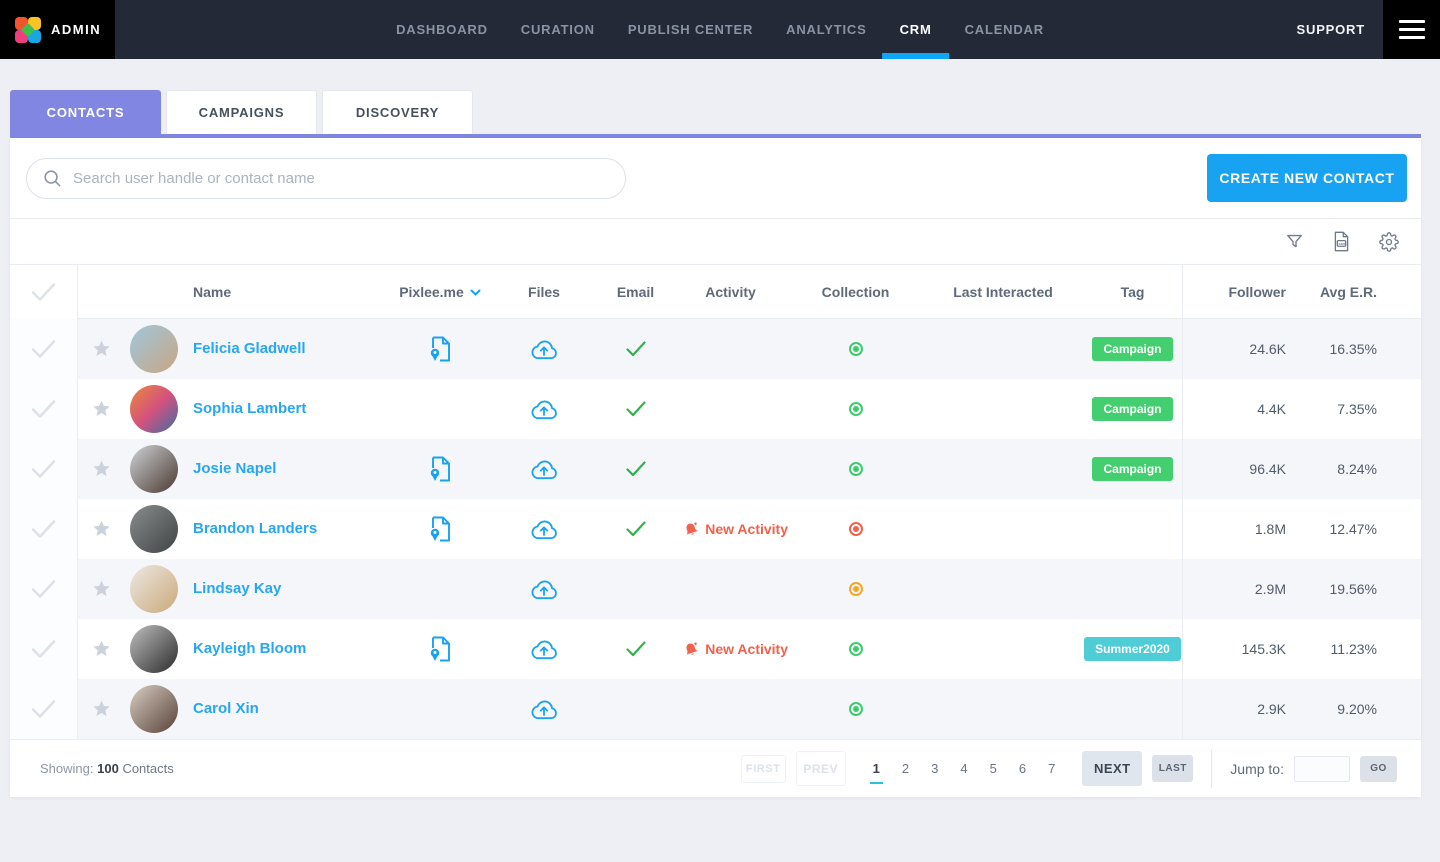  I want to click on tab-contacts: CONTACTS, so click(85, 112).